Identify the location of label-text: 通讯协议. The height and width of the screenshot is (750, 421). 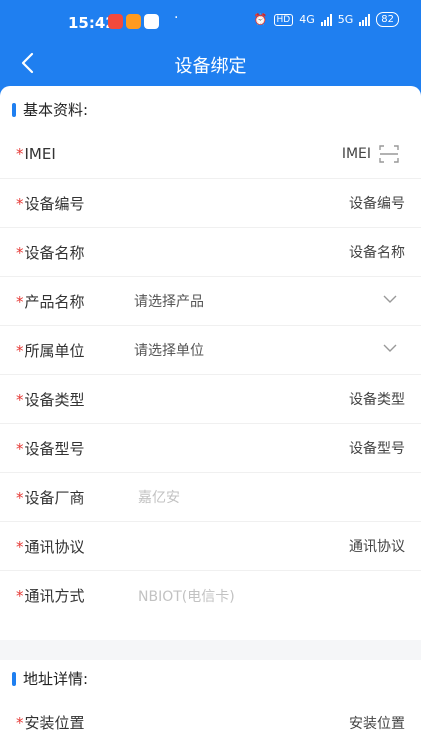
(54, 546).